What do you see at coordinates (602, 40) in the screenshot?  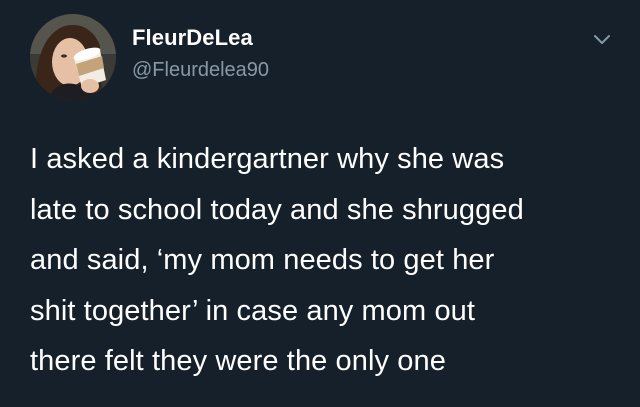 I see `chevron-down-icon` at bounding box center [602, 40].